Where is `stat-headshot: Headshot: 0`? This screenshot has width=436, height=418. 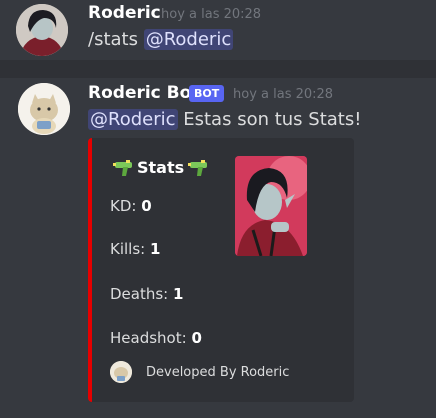
stat-headshot: Headshot: 0 is located at coordinates (156, 338).